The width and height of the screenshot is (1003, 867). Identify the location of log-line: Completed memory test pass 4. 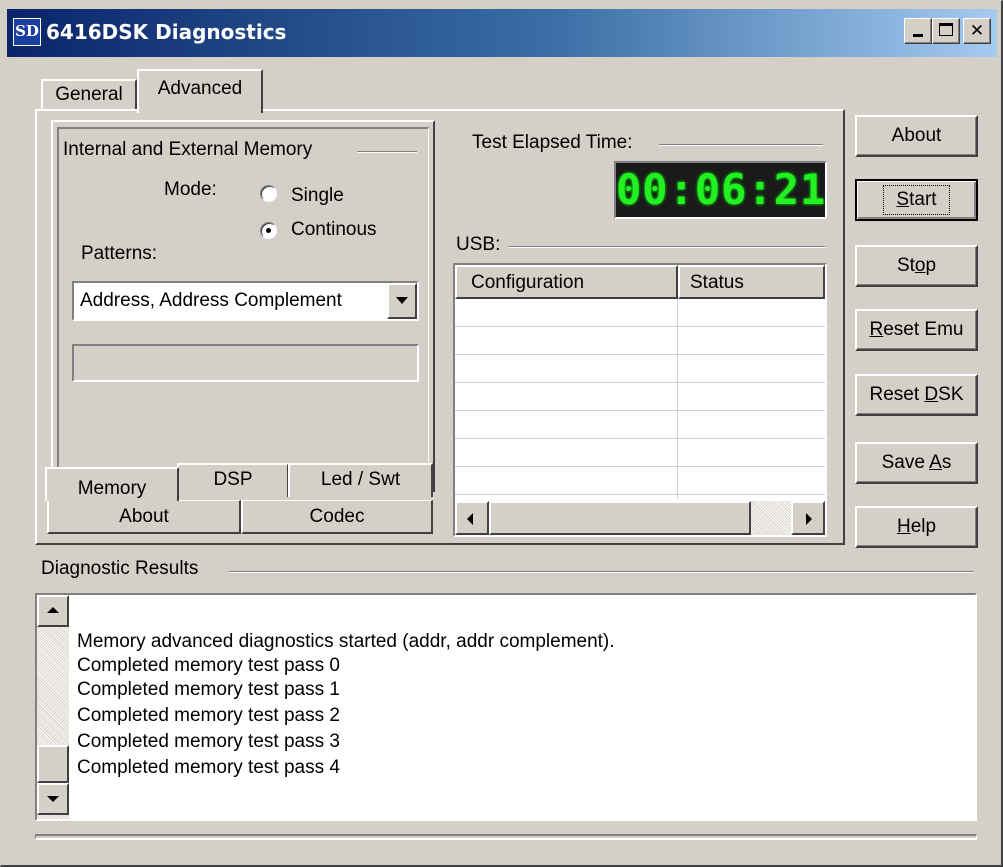
(208, 767).